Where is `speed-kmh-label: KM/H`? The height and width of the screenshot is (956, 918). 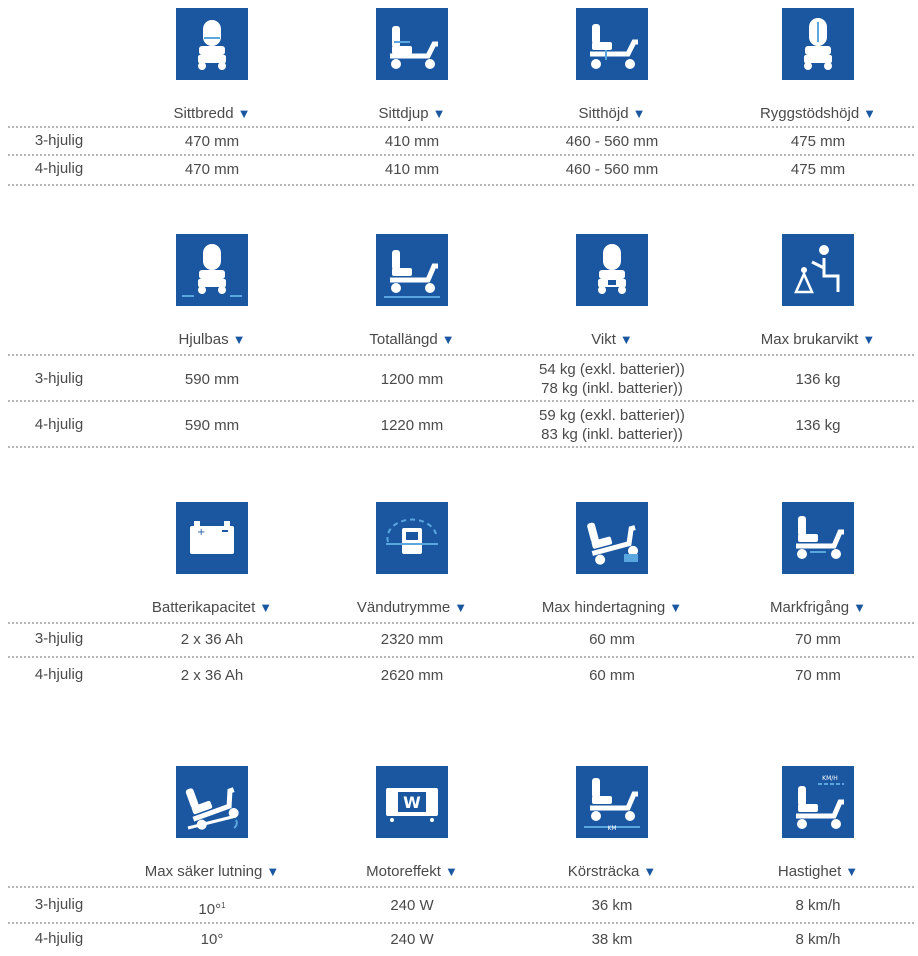
speed-kmh-label: KM/H is located at coordinates (830, 778).